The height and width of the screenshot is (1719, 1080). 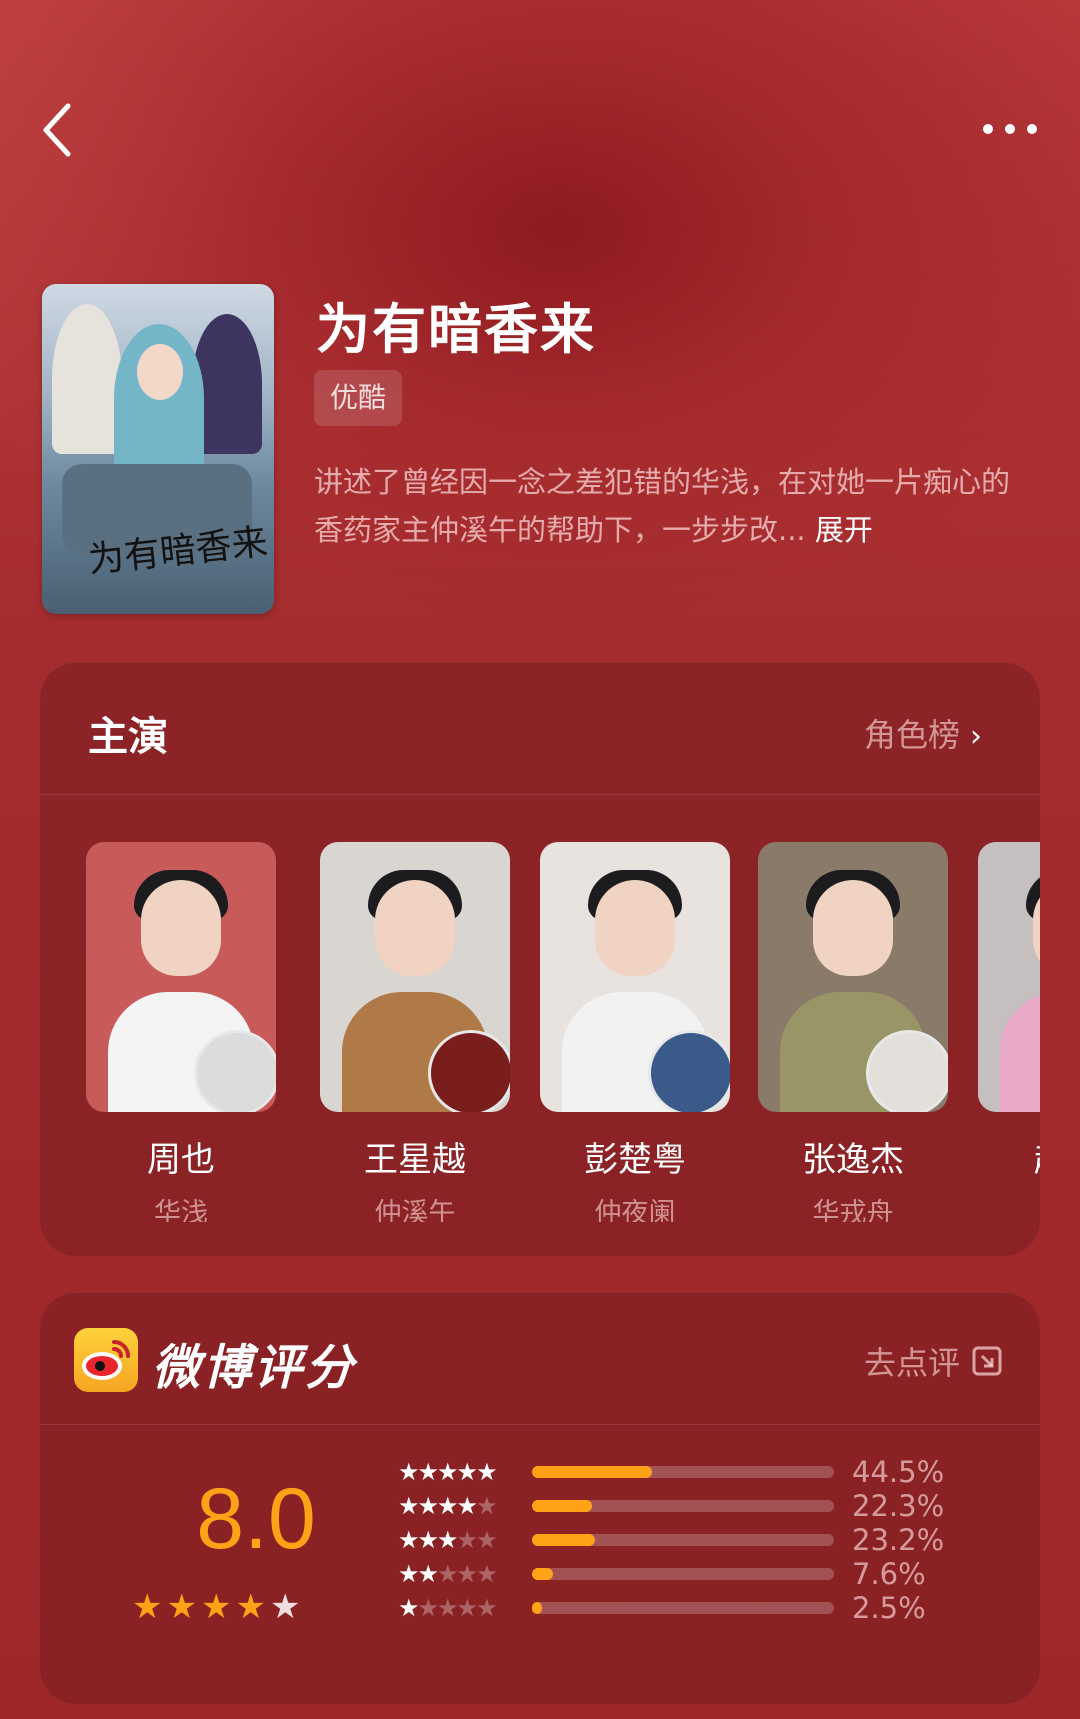 I want to click on distribution-percent: 44.5%, so click(x=898, y=1472).